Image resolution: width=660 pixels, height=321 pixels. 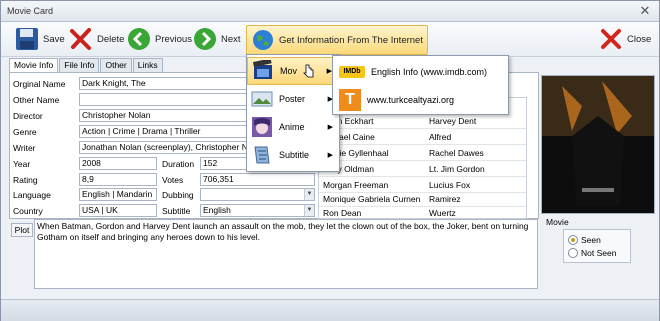 What do you see at coordinates (217, 39) in the screenshot?
I see `next-button: Next` at bounding box center [217, 39].